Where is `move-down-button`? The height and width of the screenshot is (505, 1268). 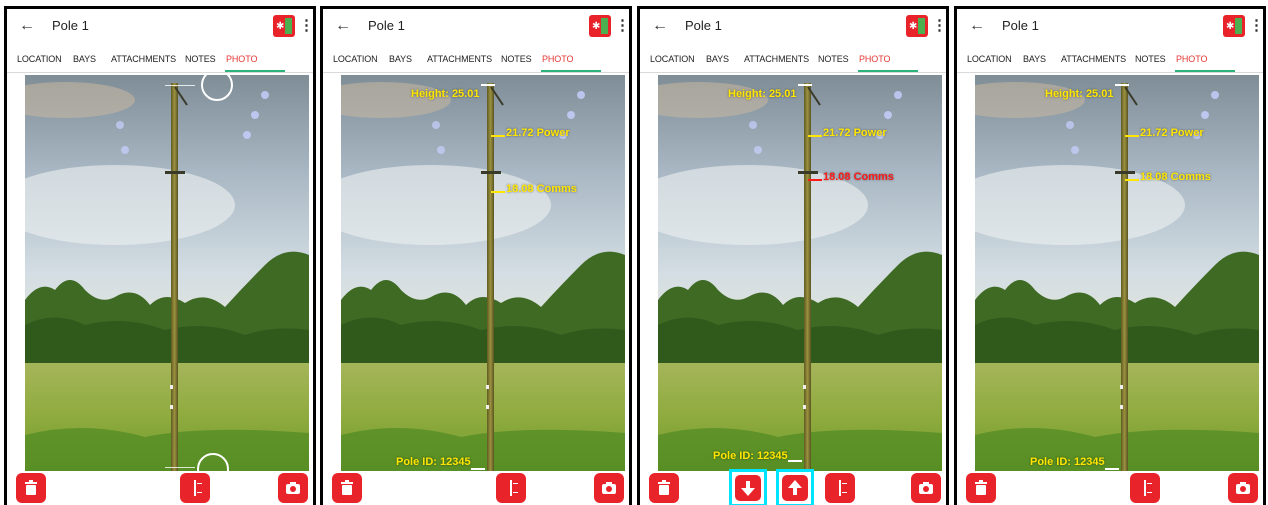 move-down-button is located at coordinates (748, 487).